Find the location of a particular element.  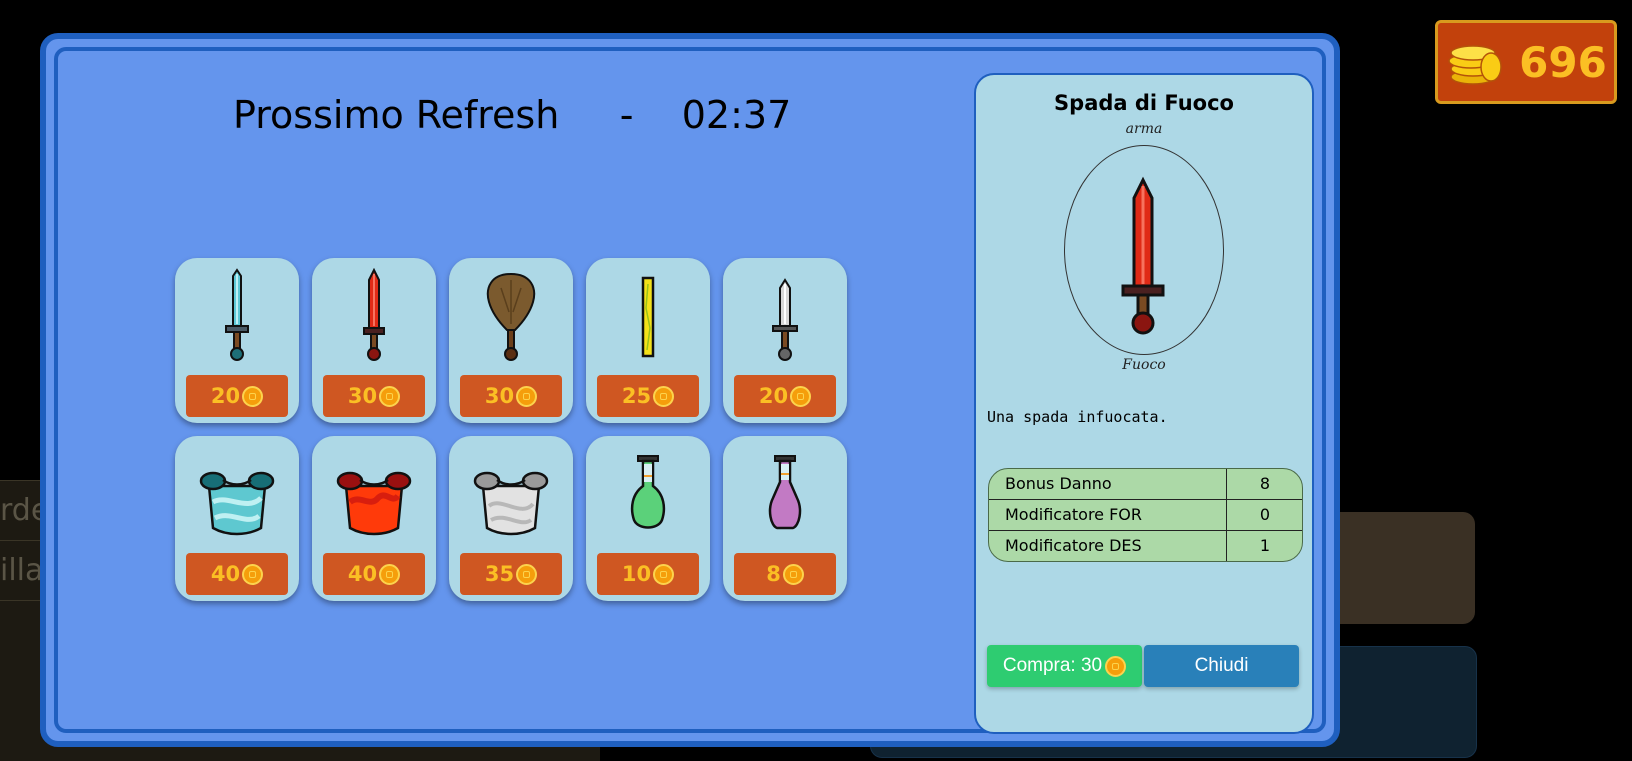

item-price: 35 is located at coordinates (499, 574).